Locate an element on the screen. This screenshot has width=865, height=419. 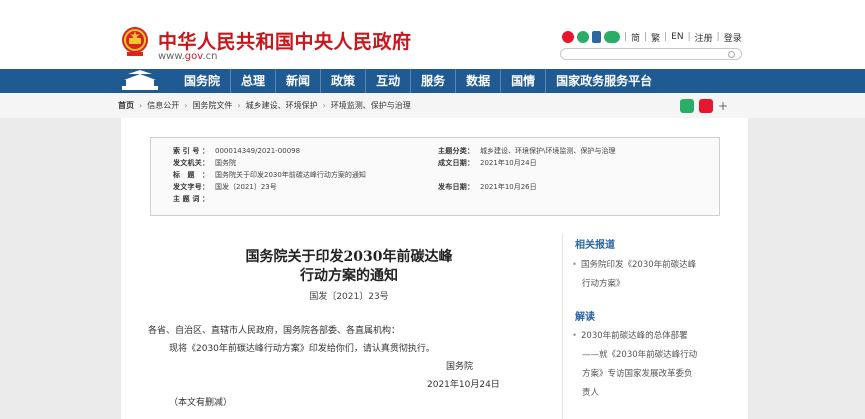
nav-item-policy: 政策 is located at coordinates (344, 81).